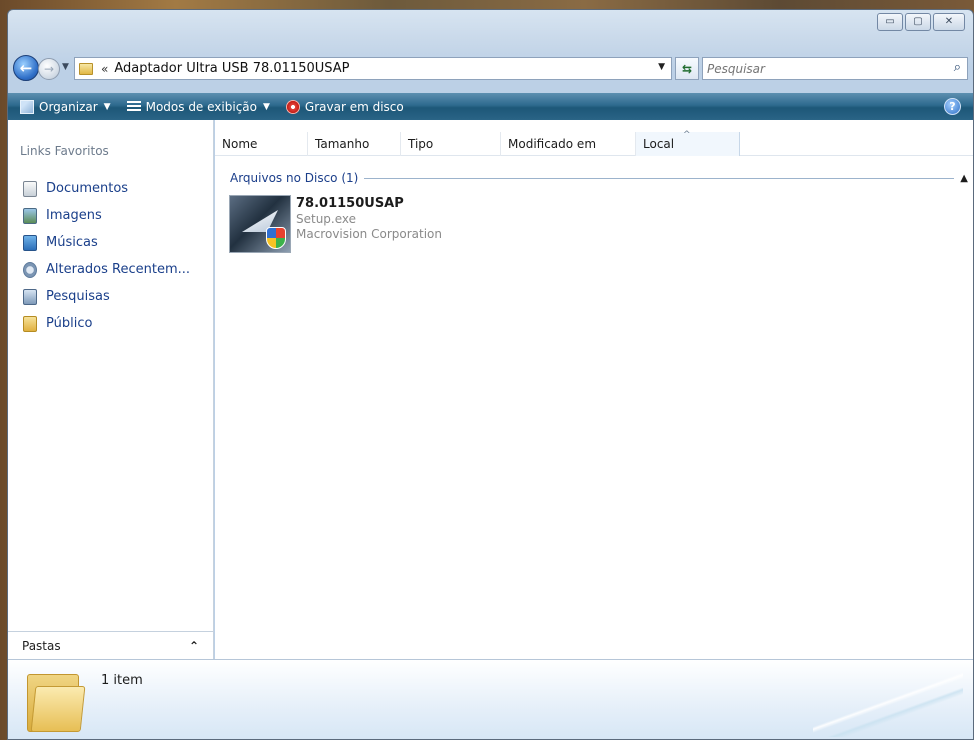 Image resolution: width=974 pixels, height=740 pixels. I want to click on uac-shield-icon, so click(276, 238).